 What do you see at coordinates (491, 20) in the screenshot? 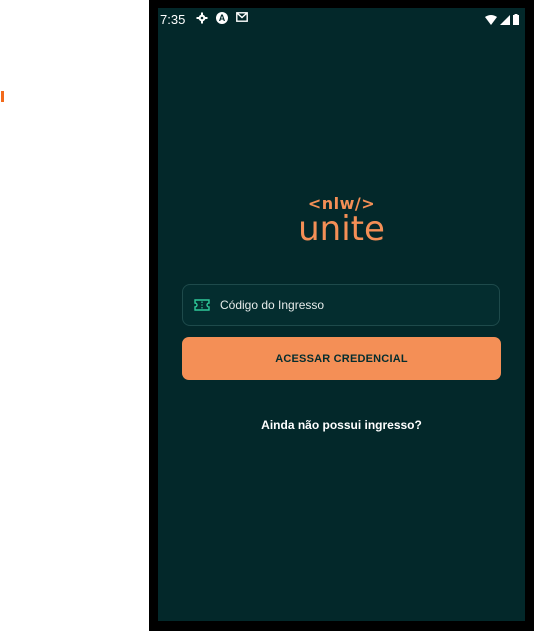
I see `wifi-icon` at bounding box center [491, 20].